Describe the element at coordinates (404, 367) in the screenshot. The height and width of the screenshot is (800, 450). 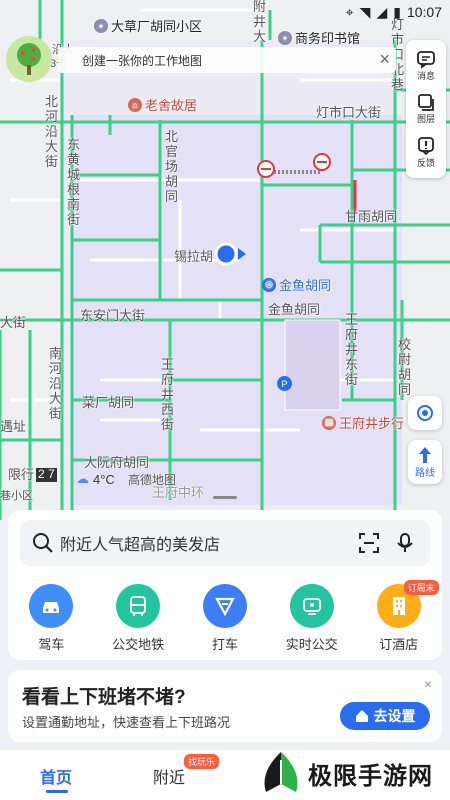
I see `street-label: 校尉胡同` at that location.